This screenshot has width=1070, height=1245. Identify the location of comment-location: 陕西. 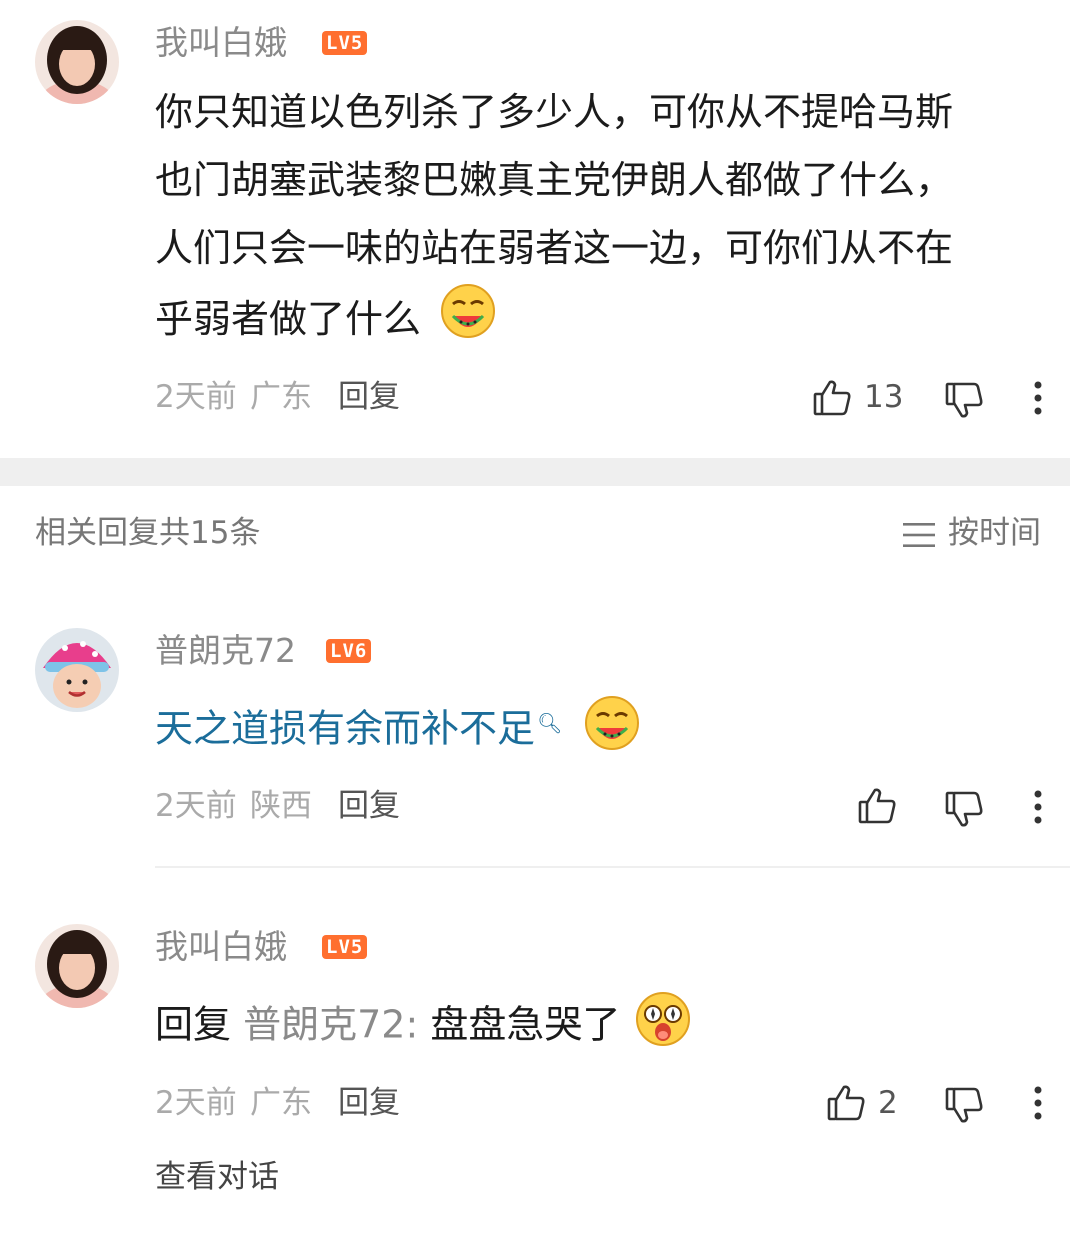
(281, 806).